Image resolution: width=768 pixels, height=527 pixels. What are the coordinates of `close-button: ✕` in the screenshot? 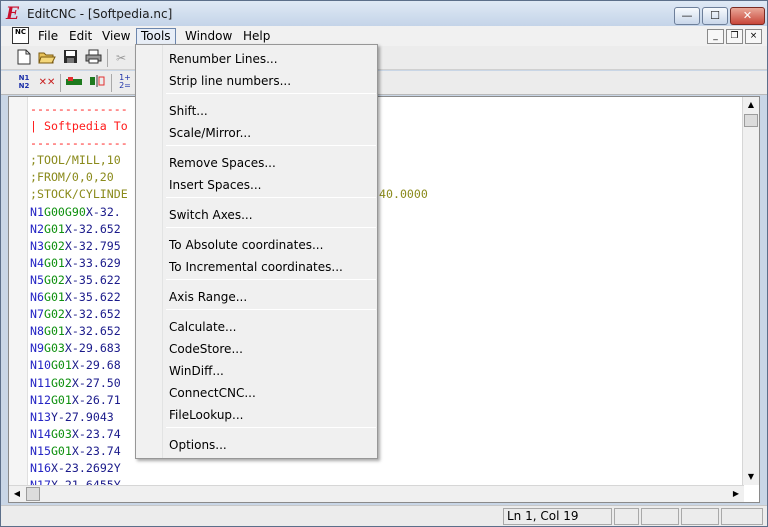 It's located at (747, 16).